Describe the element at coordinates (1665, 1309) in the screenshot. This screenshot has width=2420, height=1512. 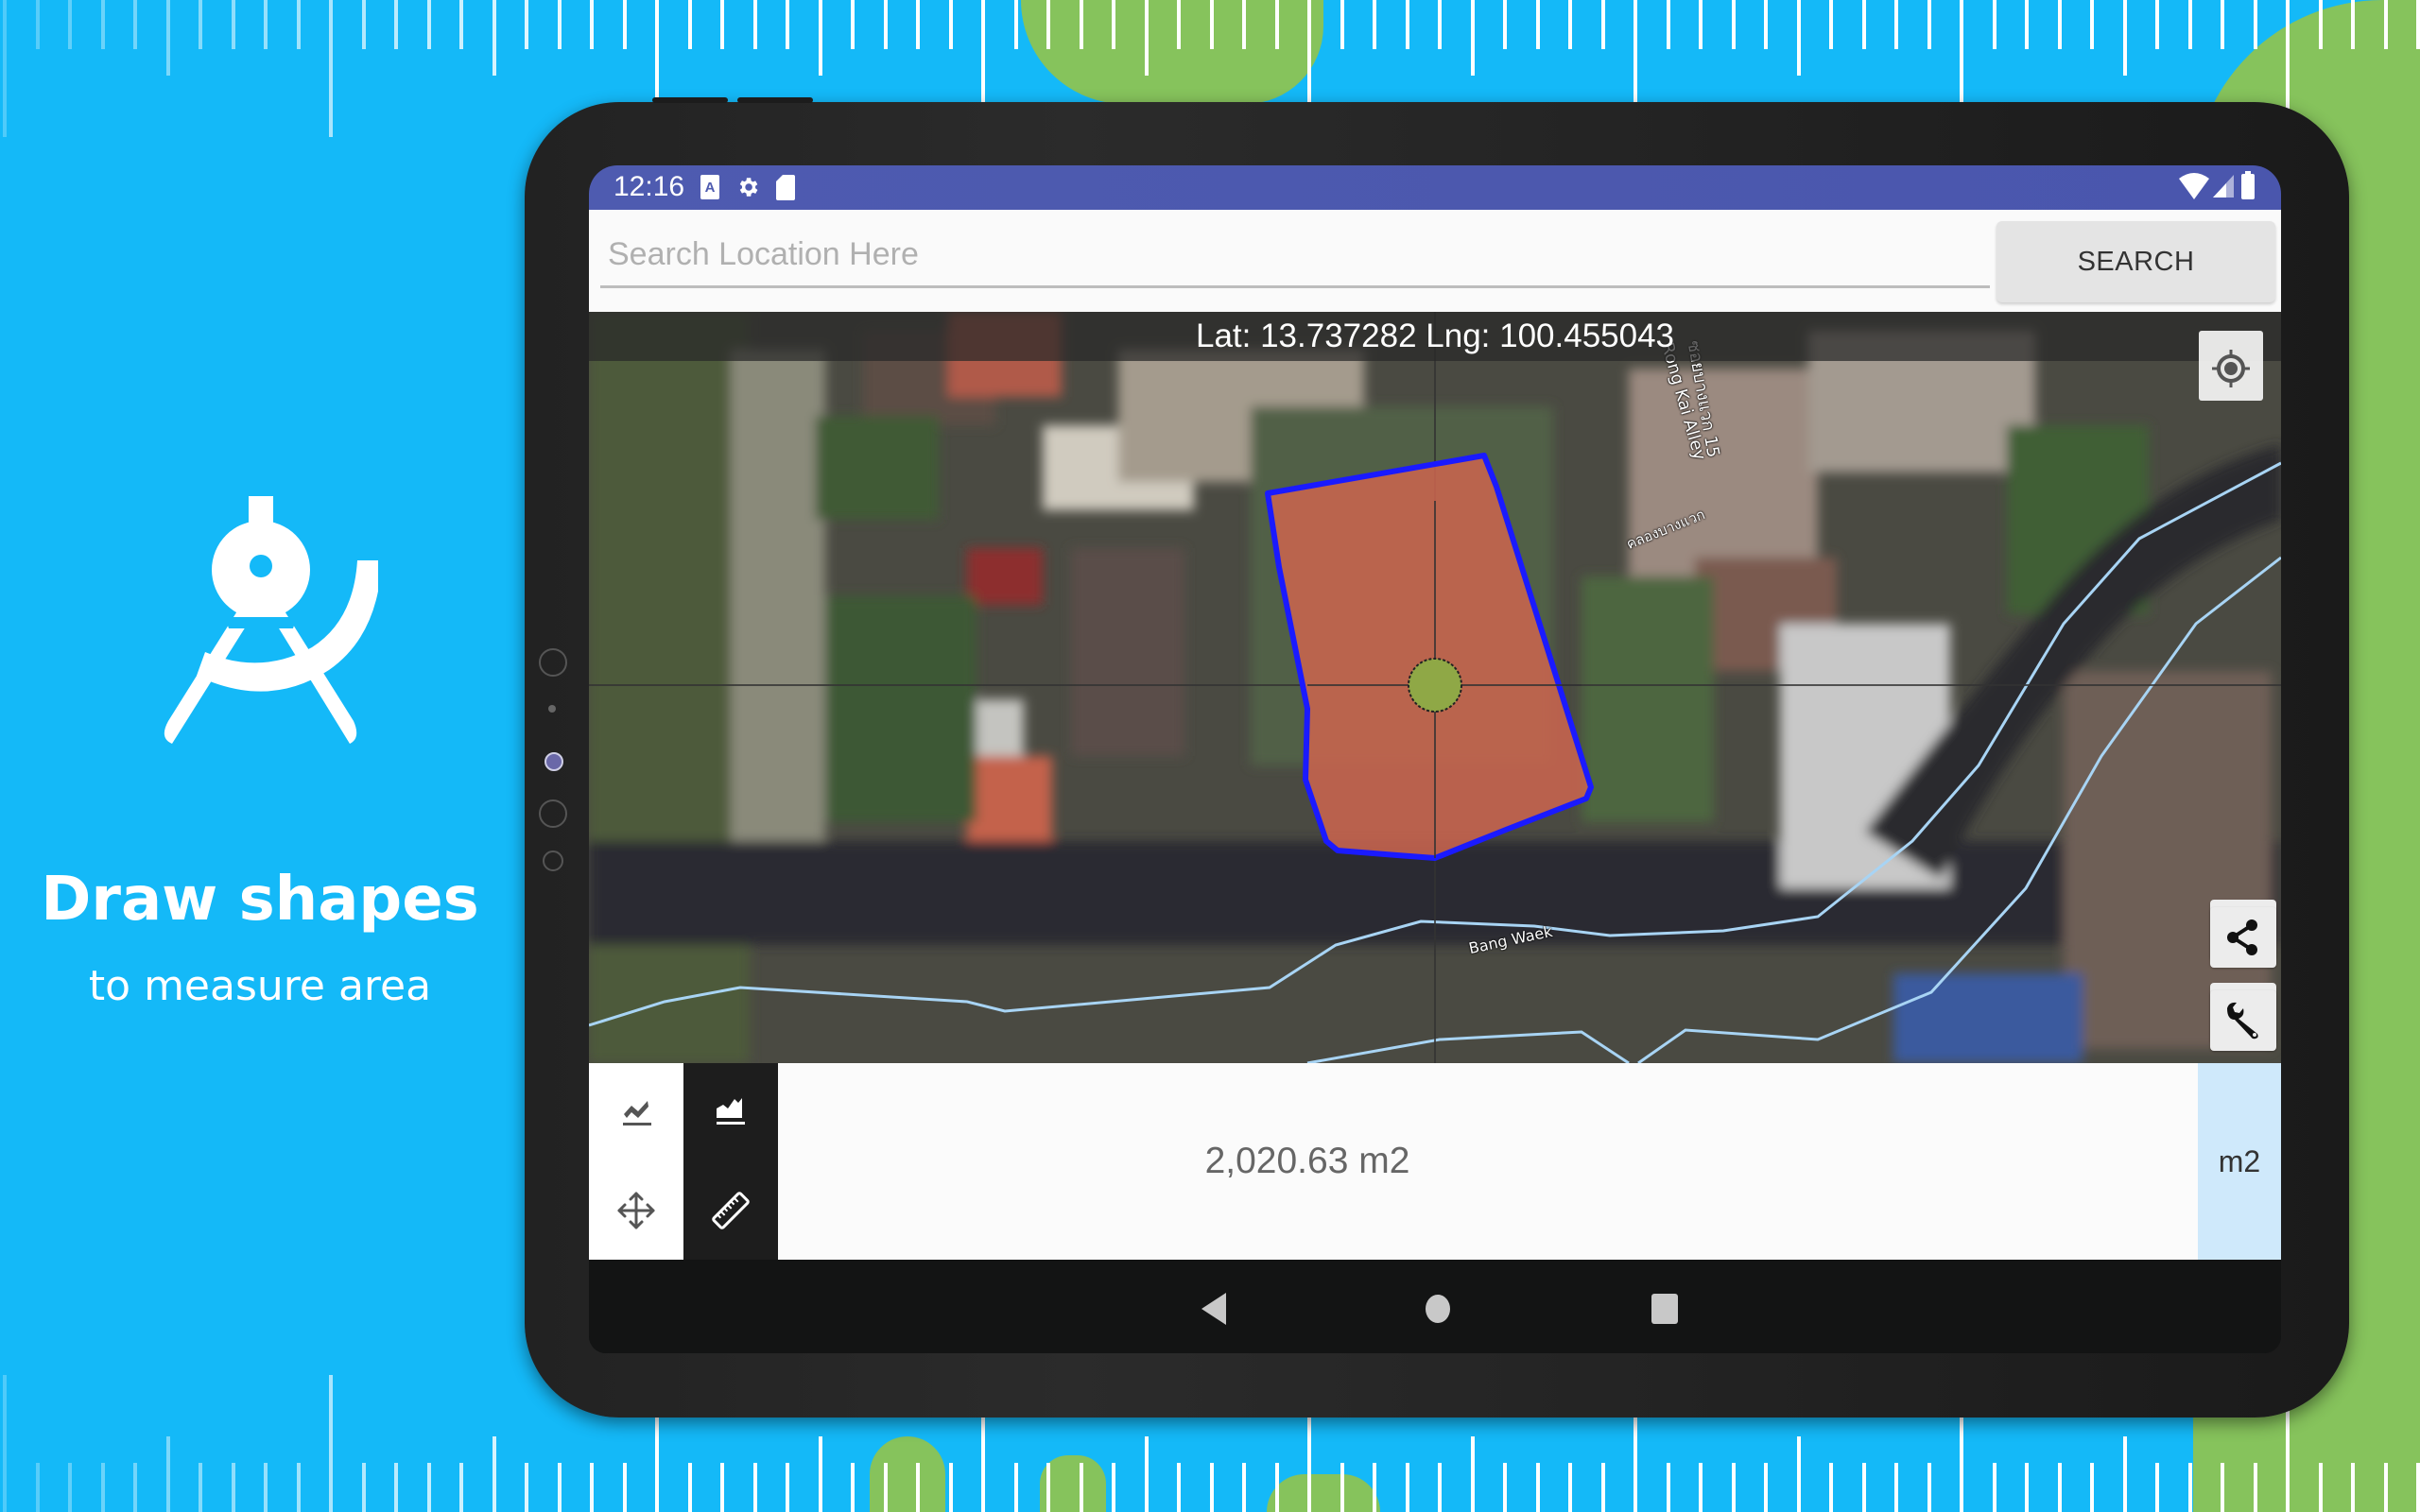
I see `recents-icon` at that location.